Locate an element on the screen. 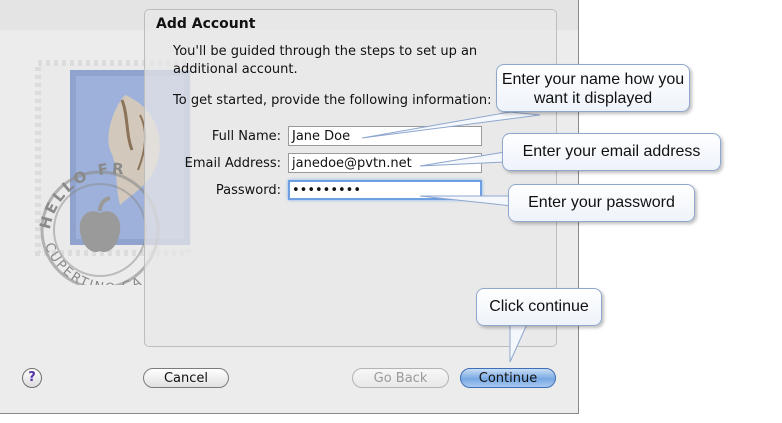 The image size is (782, 423). callout-pointer-password is located at coordinates (466, 201).